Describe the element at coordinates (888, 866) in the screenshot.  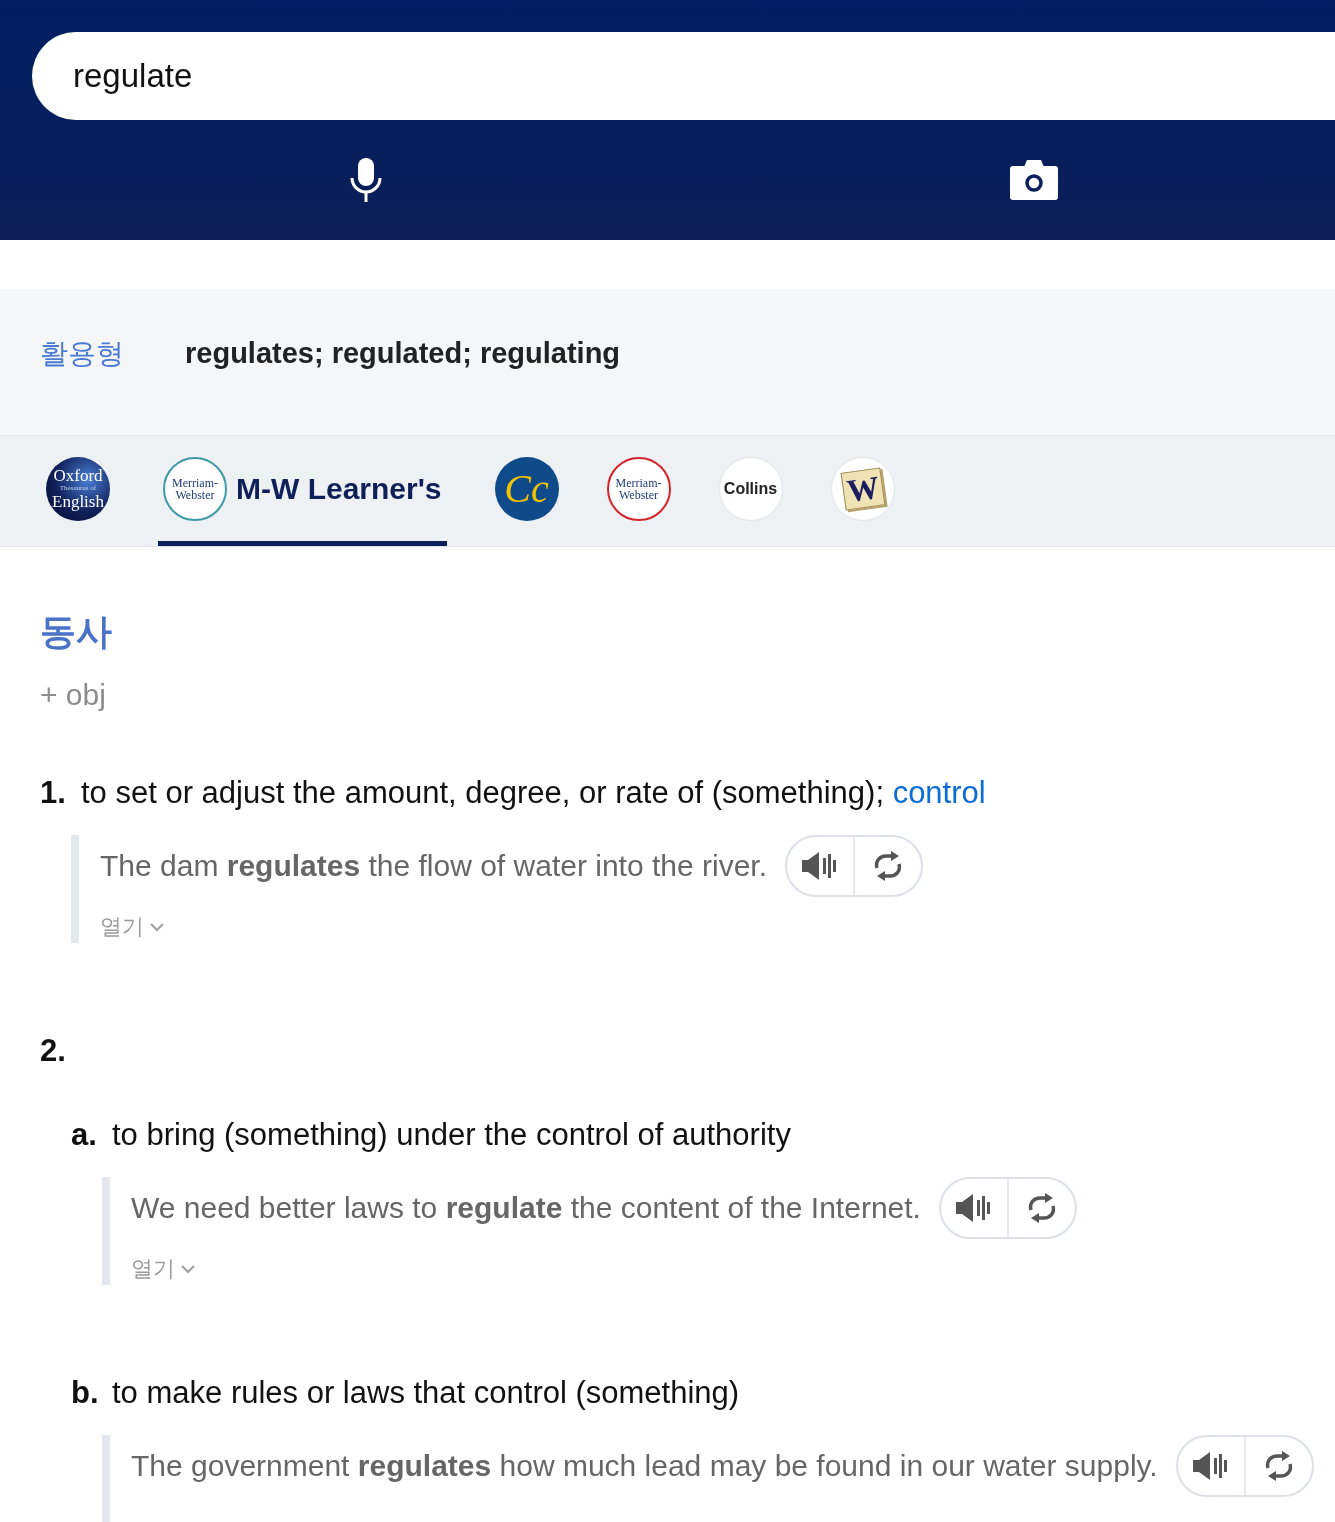
I see `repeat-icon` at that location.